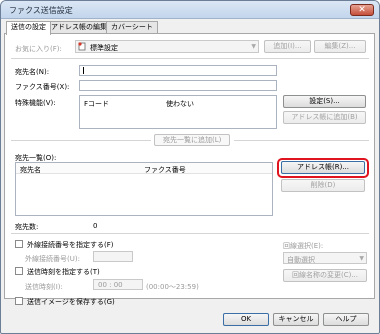 Image resolution: width=380 pixels, height=334 pixels. Describe the element at coordinates (165, 170) in the screenshot. I see `column-header-fax-number: ファクス番号` at that location.